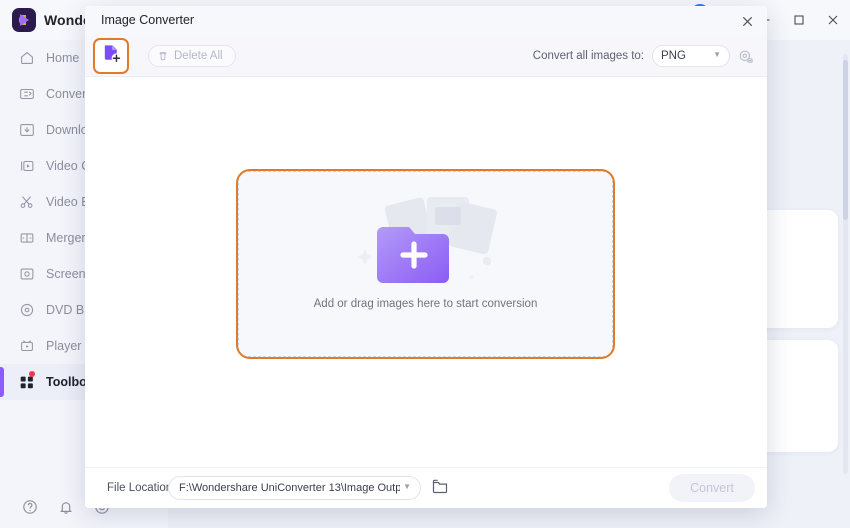 This screenshot has height=528, width=850. I want to click on folder-icon, so click(441, 486).